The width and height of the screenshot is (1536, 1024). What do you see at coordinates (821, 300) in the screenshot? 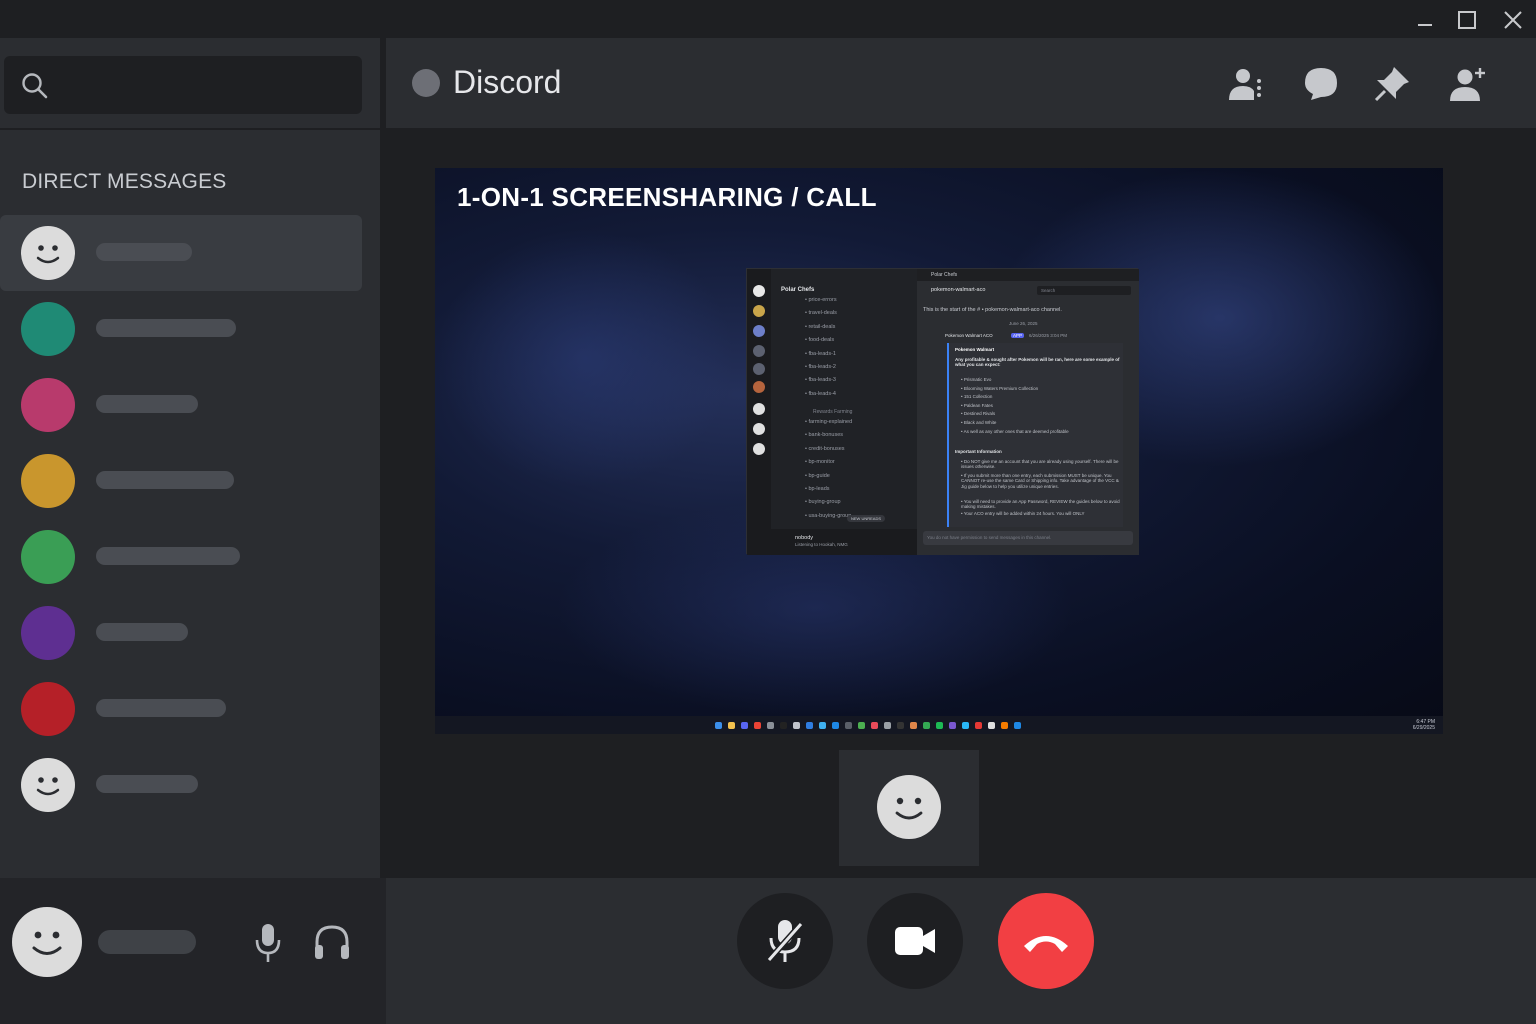
I see `mini-channel-item: • price-errors` at bounding box center [821, 300].